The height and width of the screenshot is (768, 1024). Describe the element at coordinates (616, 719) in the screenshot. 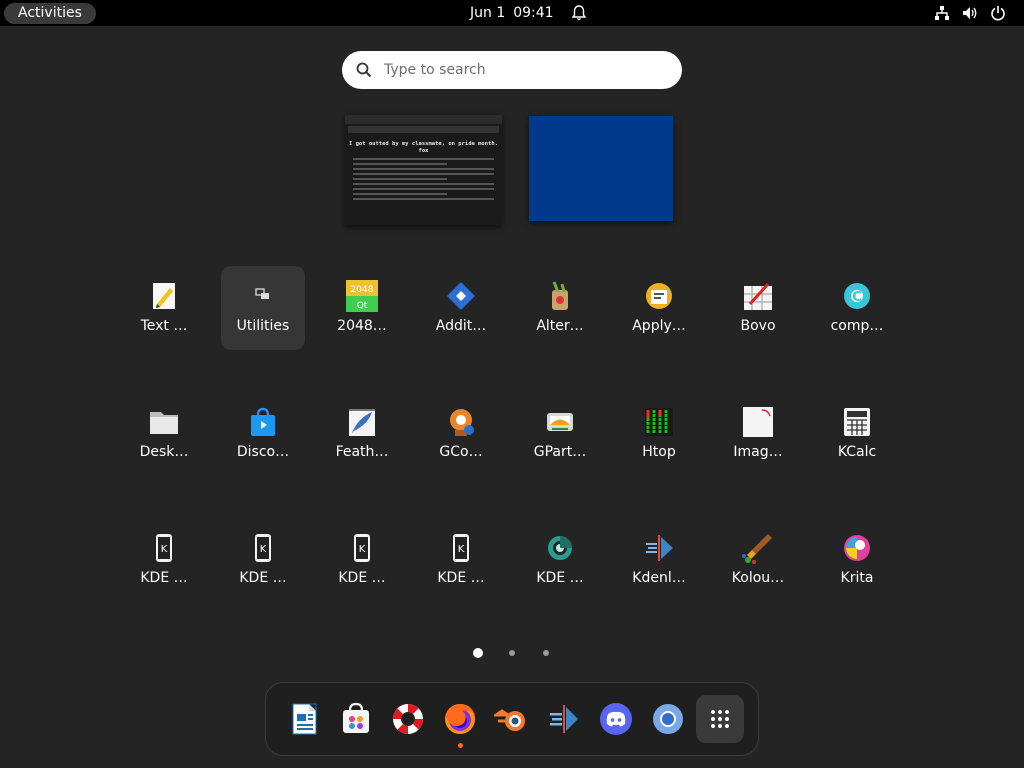

I see `discord-icon` at that location.